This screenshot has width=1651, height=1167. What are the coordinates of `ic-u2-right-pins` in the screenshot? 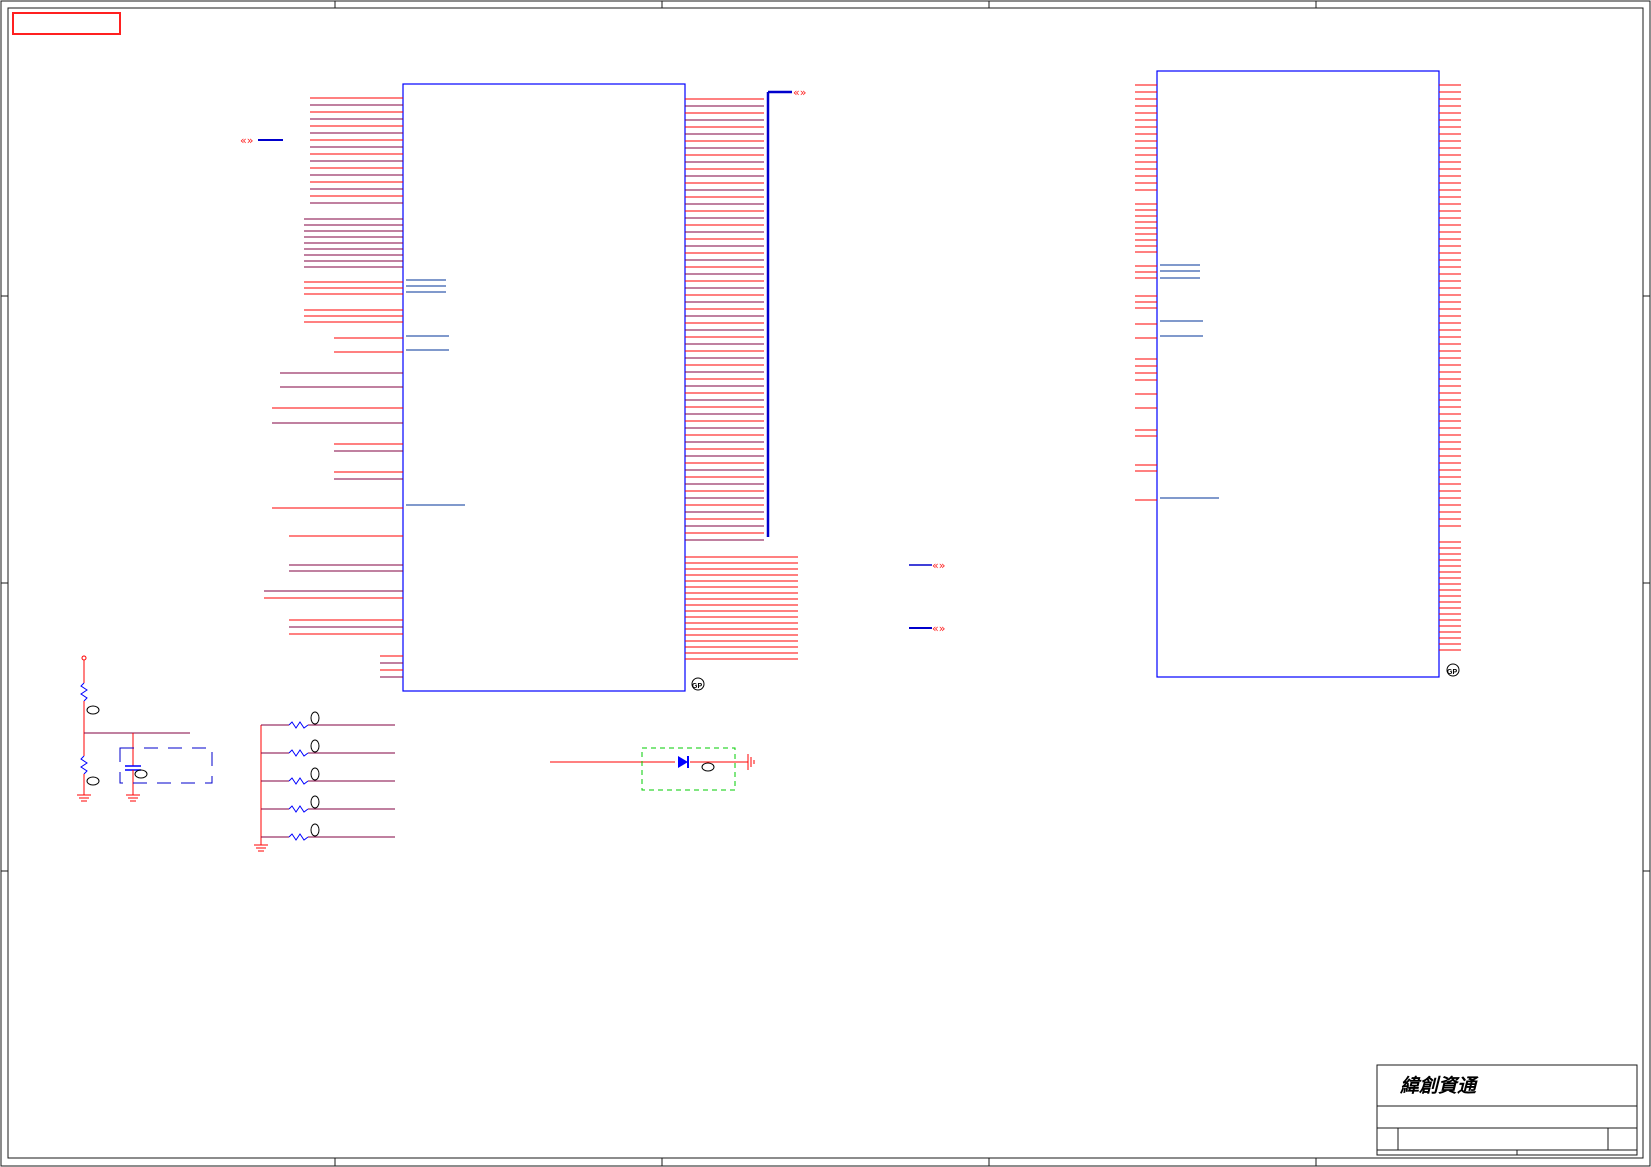 It's located at (1450, 367).